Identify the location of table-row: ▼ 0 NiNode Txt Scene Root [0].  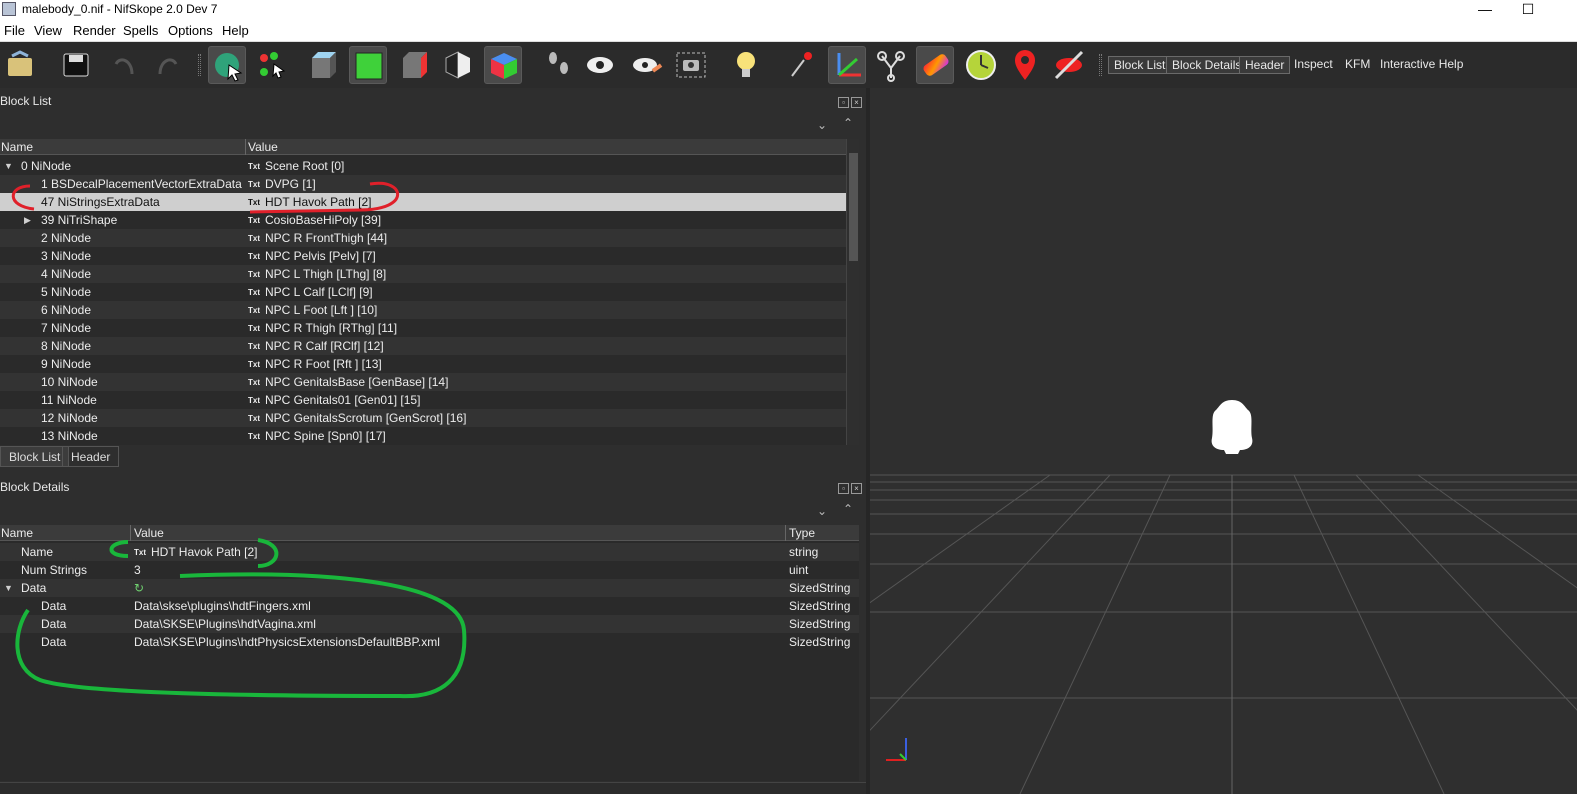
(423, 166).